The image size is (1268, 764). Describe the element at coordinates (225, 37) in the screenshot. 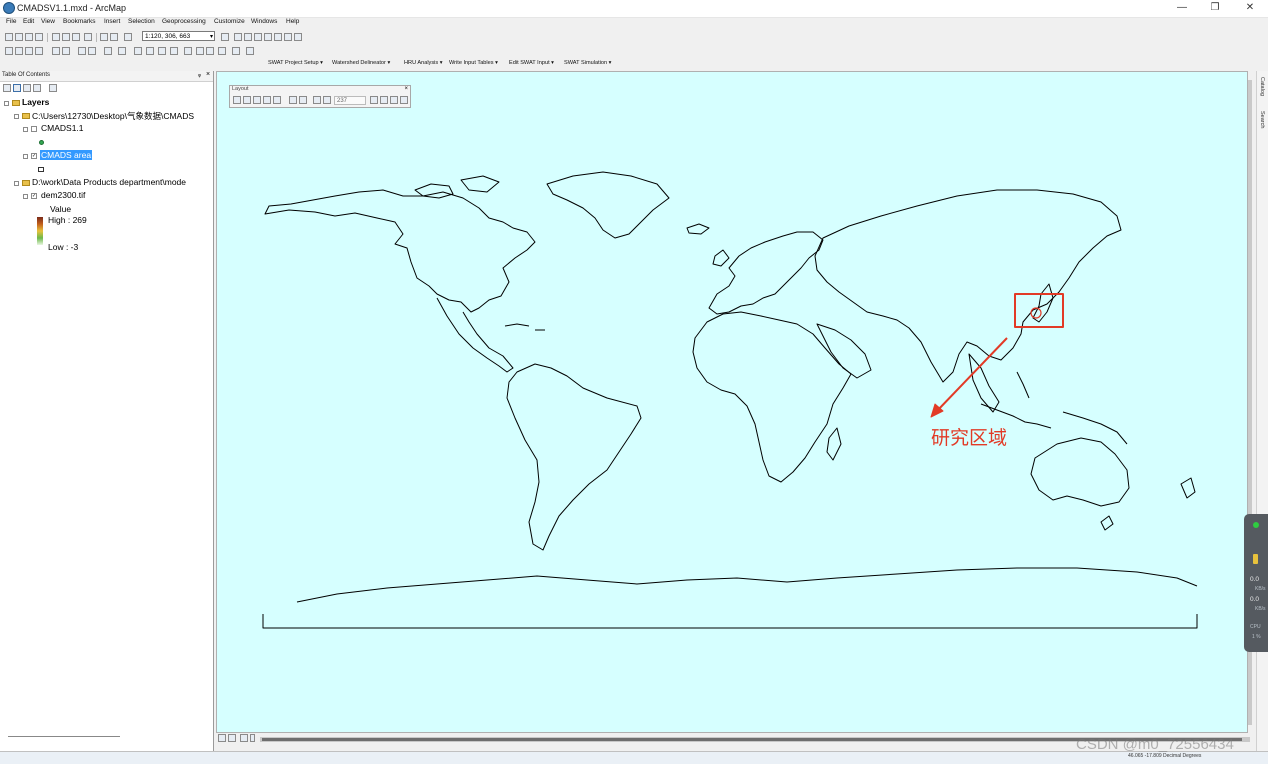

I see `editor-toolbar-icon` at that location.